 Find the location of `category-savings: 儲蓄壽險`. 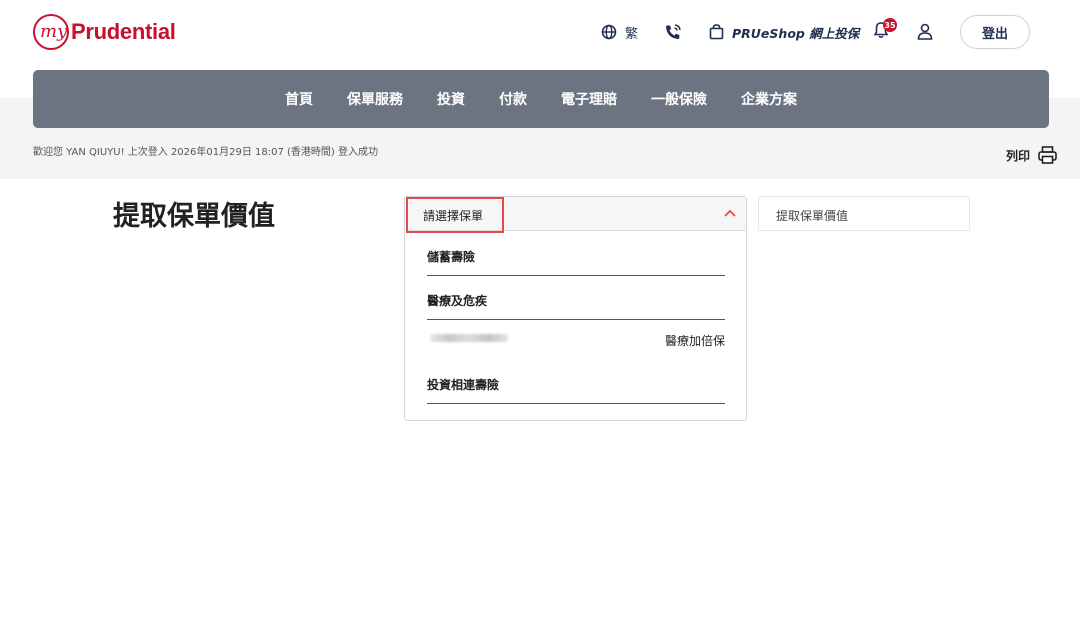

category-savings: 儲蓄壽險 is located at coordinates (576, 254).